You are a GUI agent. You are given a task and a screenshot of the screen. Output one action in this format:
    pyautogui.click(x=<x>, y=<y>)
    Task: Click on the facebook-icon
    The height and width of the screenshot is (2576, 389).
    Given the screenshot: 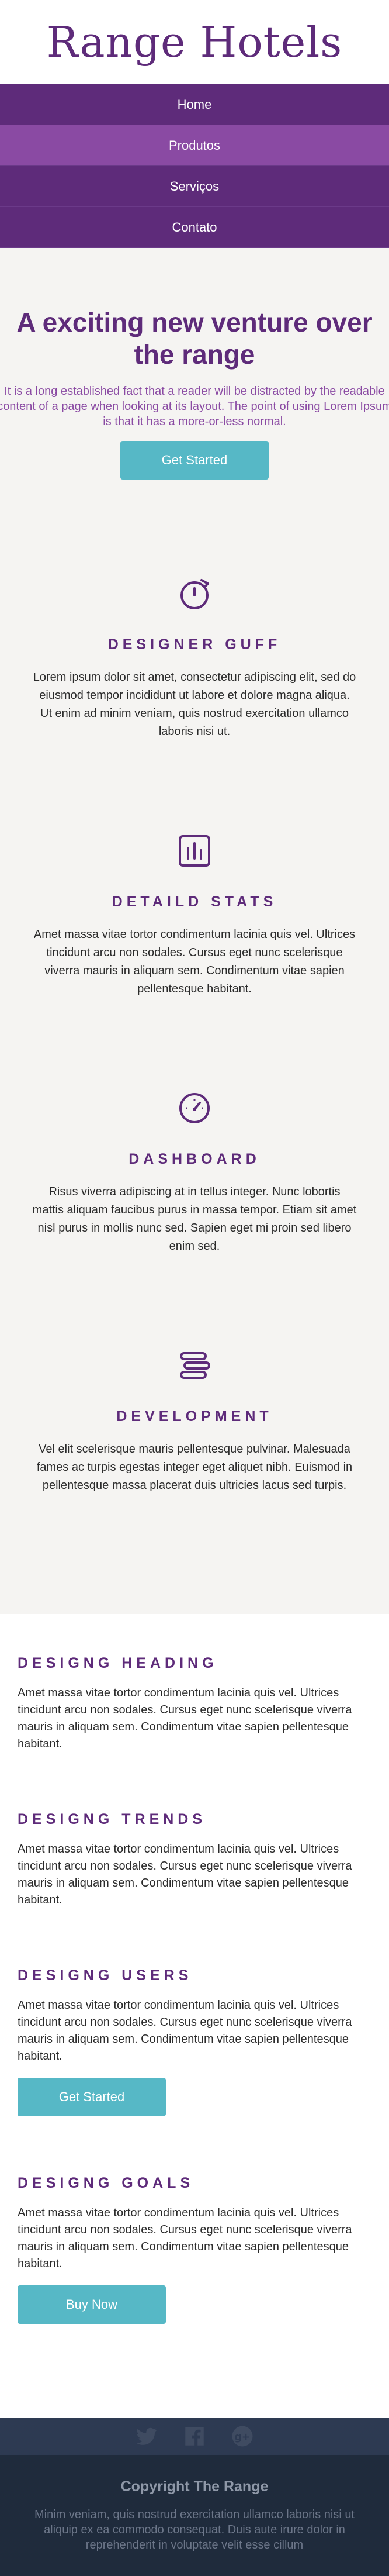 What is the action you would take?
    pyautogui.click(x=194, y=2436)
    